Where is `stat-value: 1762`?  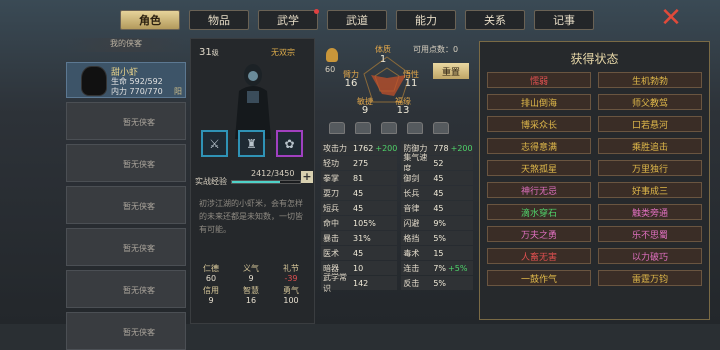 stat-value: 1762 is located at coordinates (363, 148).